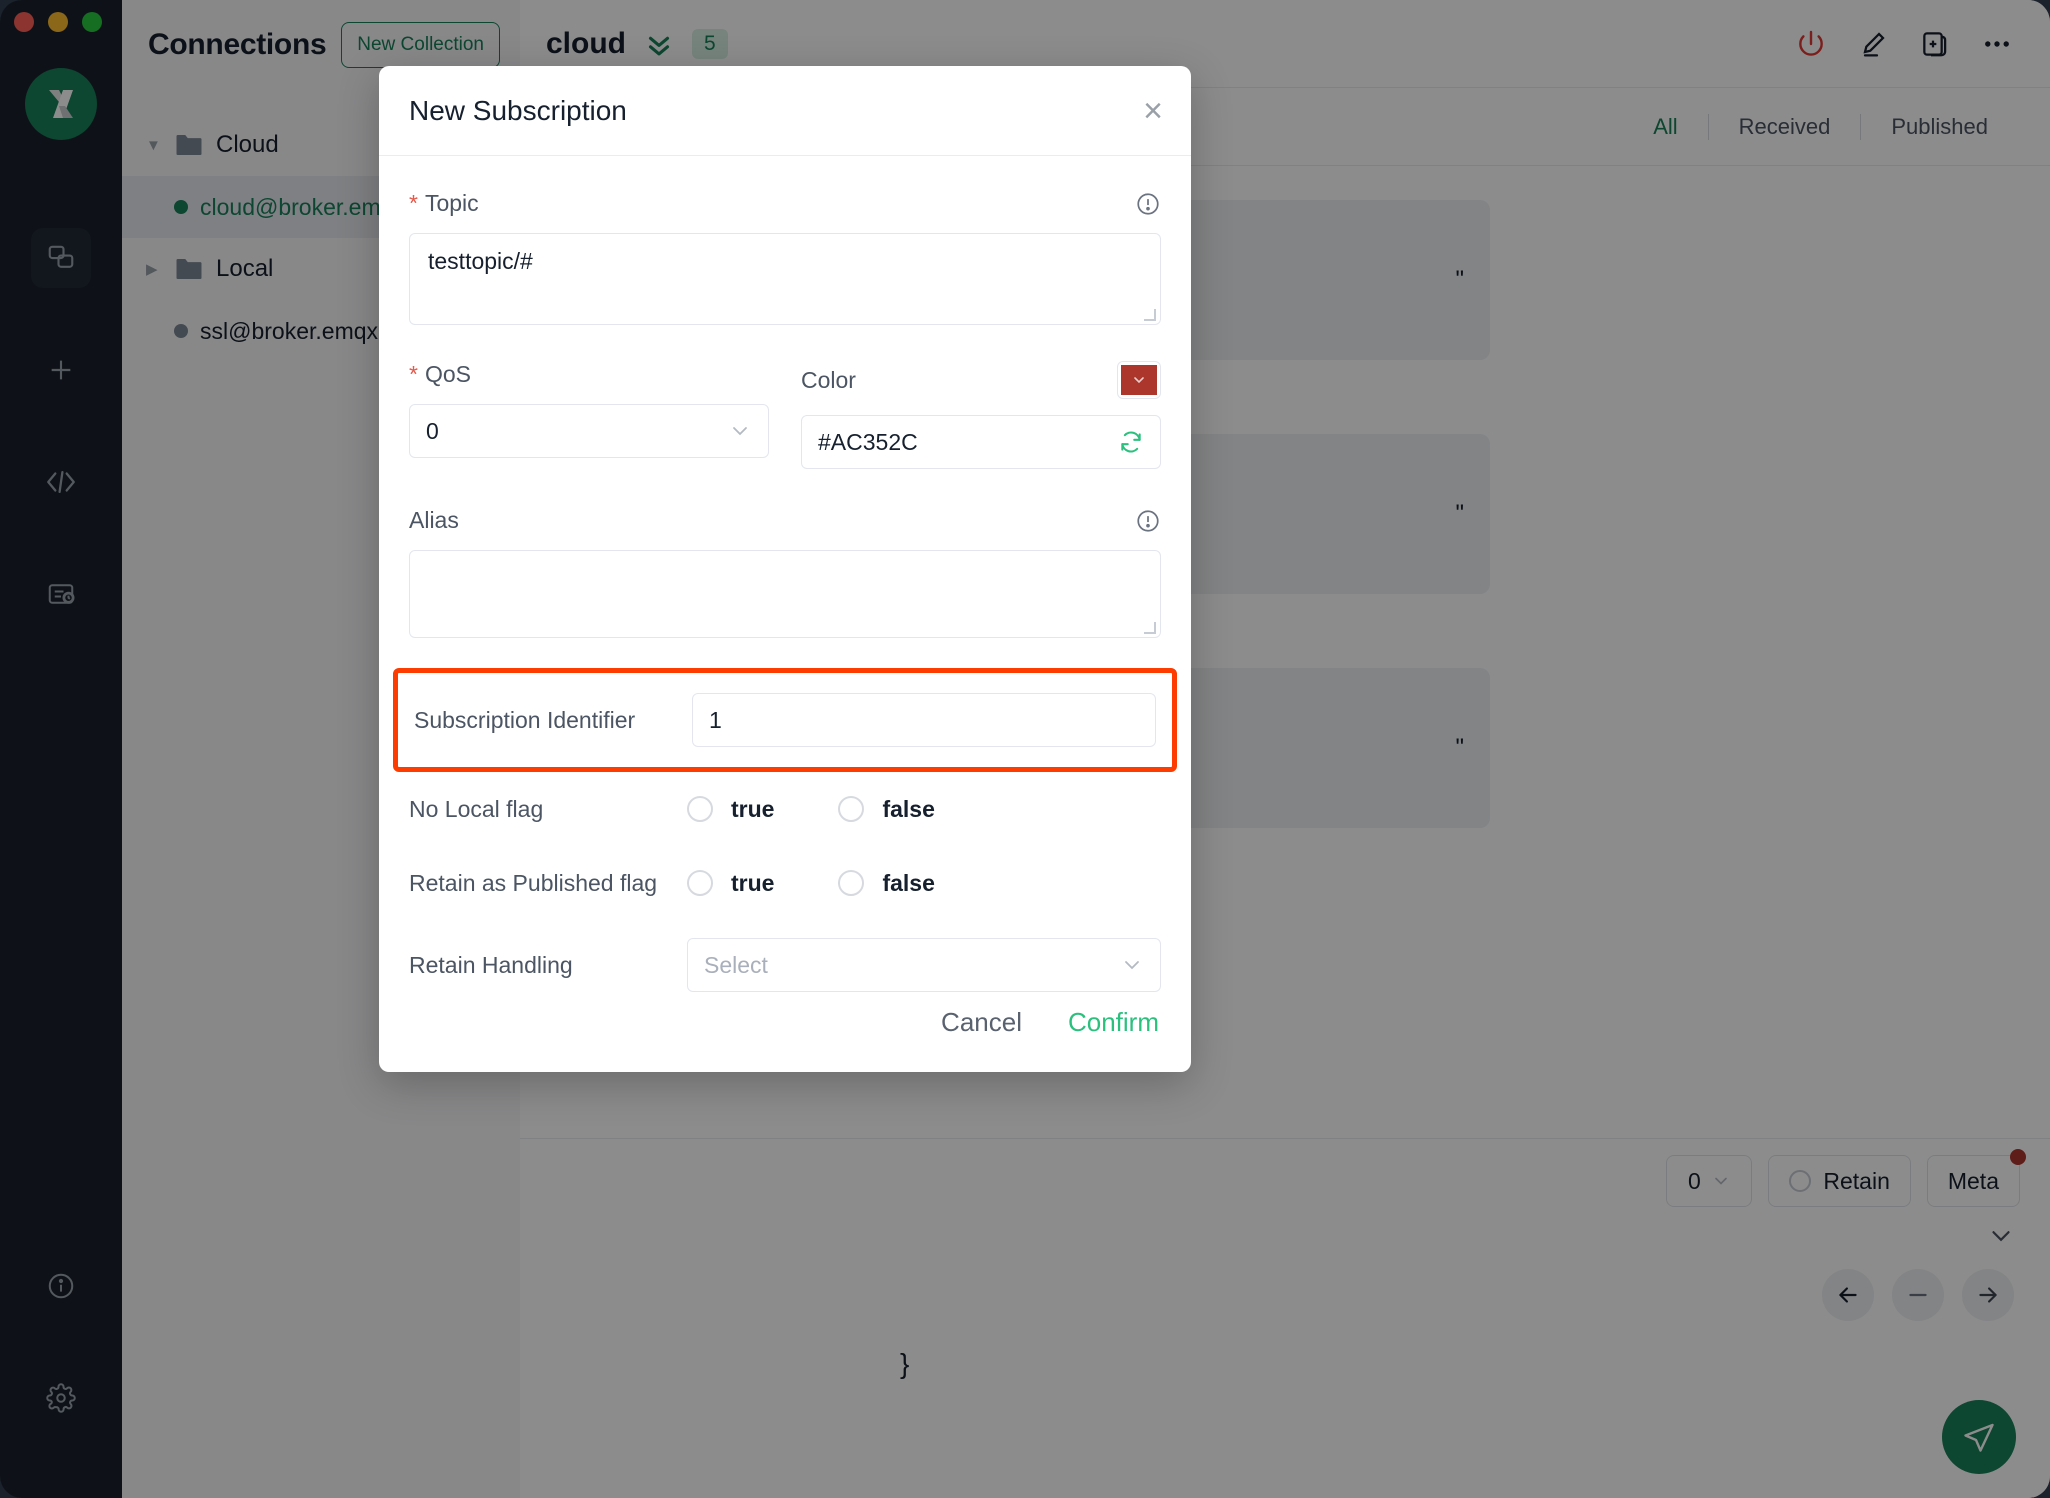 Image resolution: width=2050 pixels, height=1498 pixels. What do you see at coordinates (589, 431) in the screenshot?
I see `qos-select: 0` at bounding box center [589, 431].